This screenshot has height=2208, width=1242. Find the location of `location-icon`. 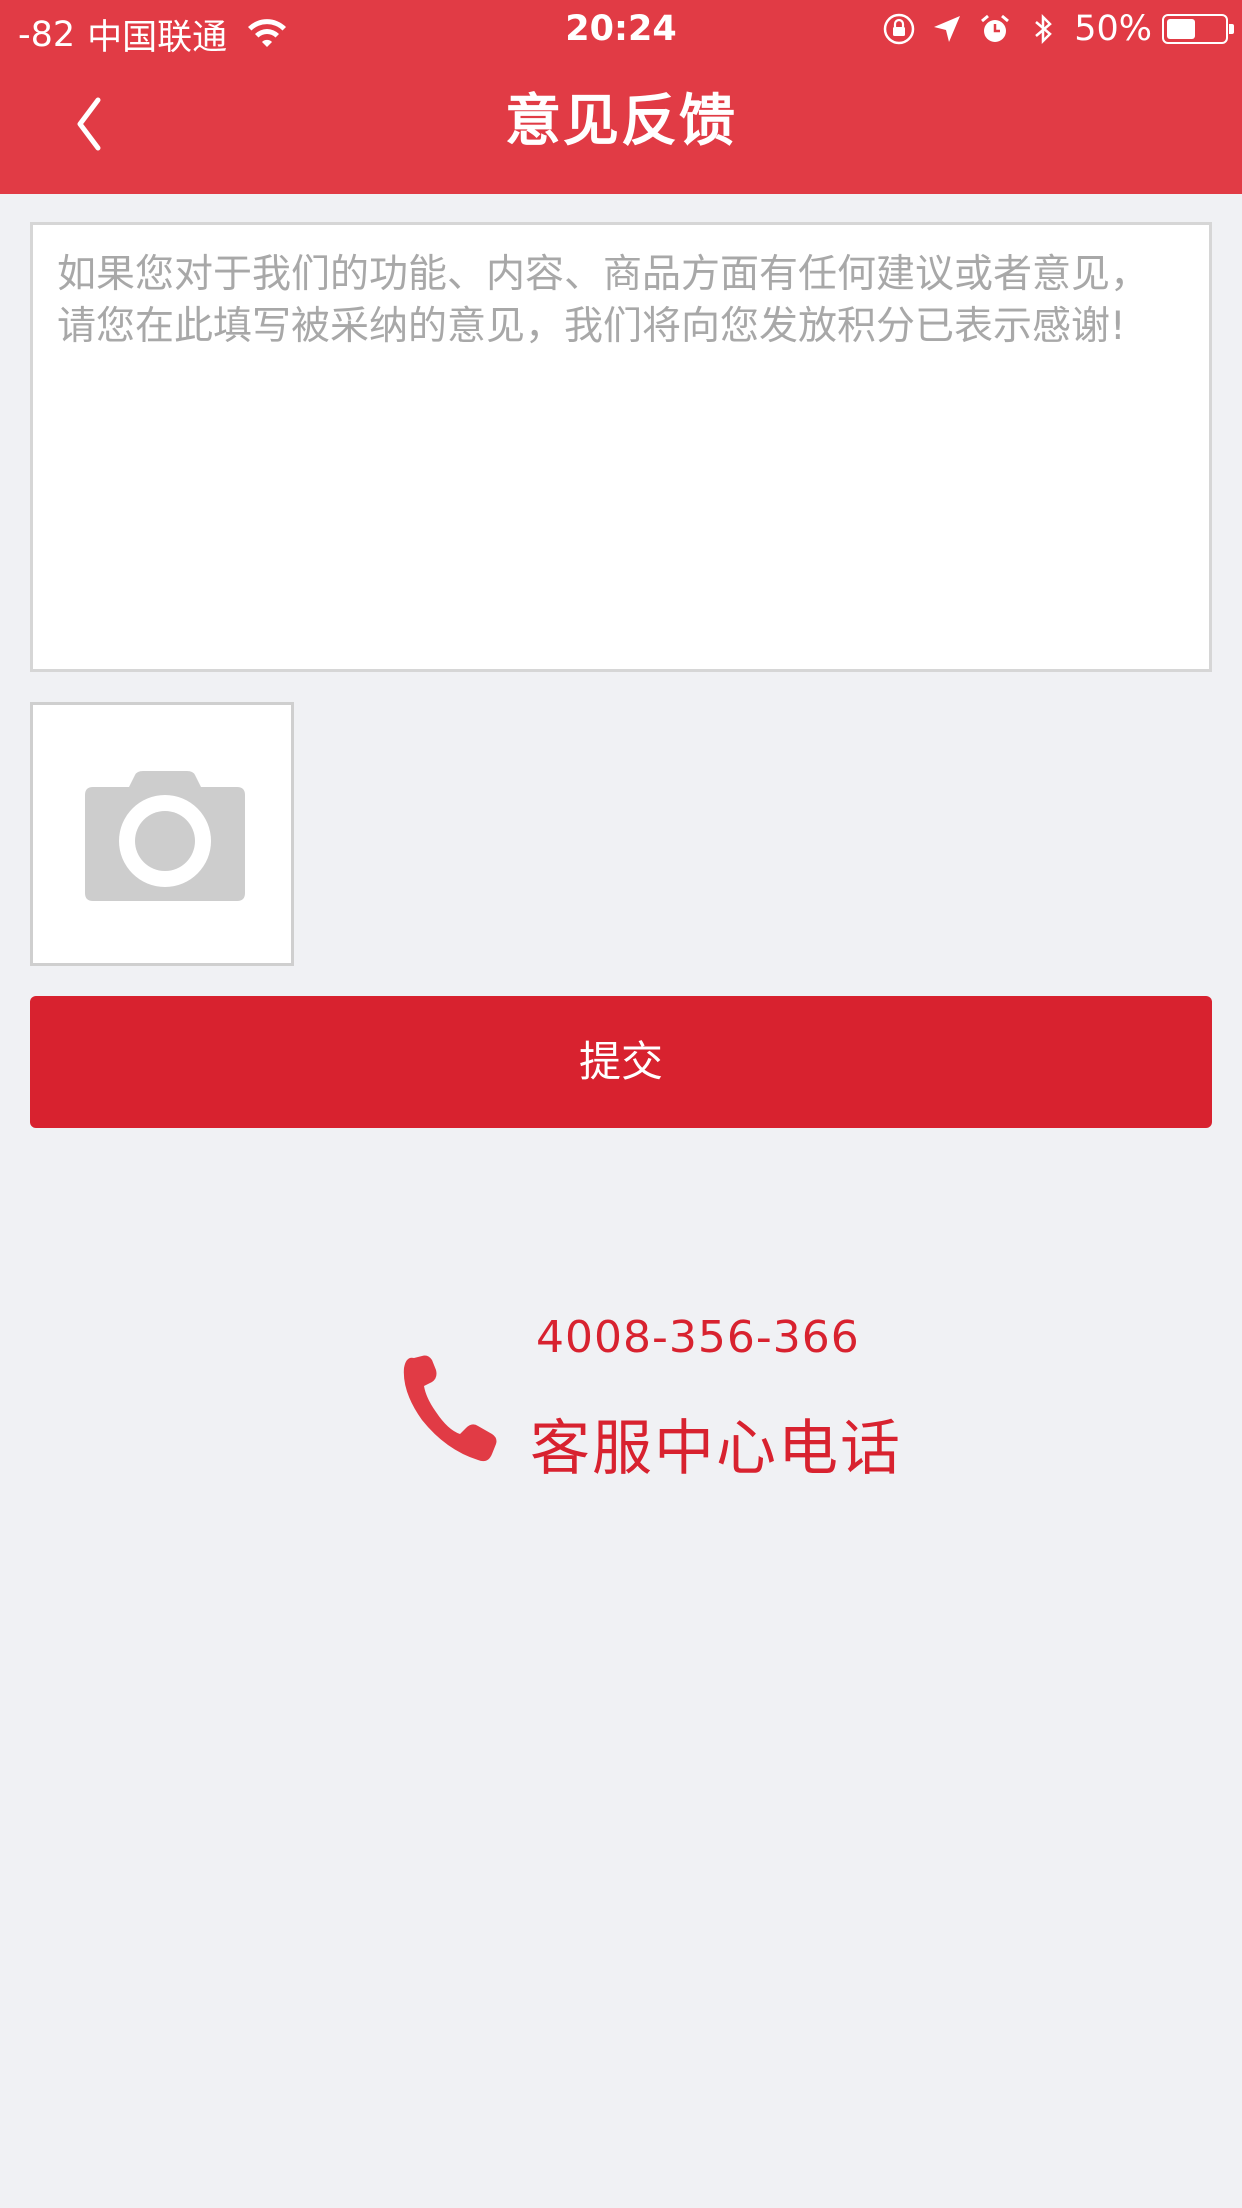

location-icon is located at coordinates (947, 29).